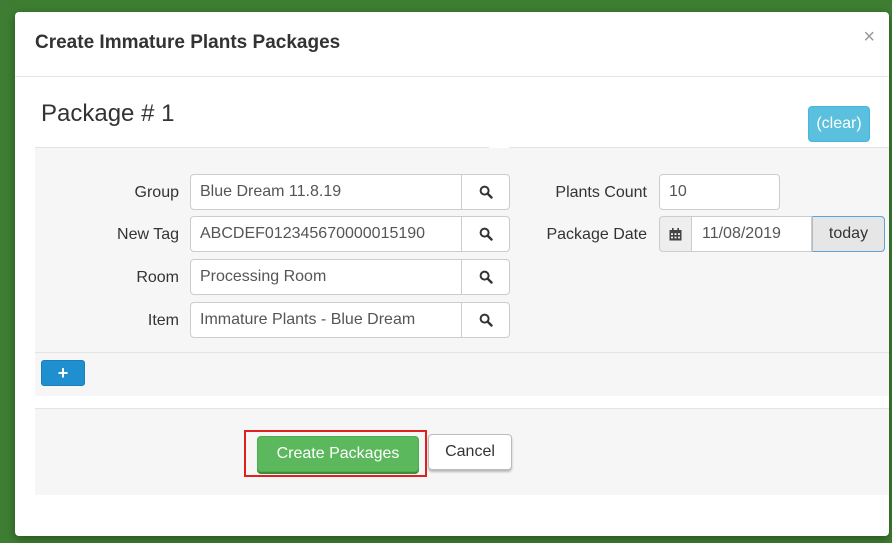 The image size is (892, 543). I want to click on modal-title: Create Immature Plants Packages, so click(188, 42).